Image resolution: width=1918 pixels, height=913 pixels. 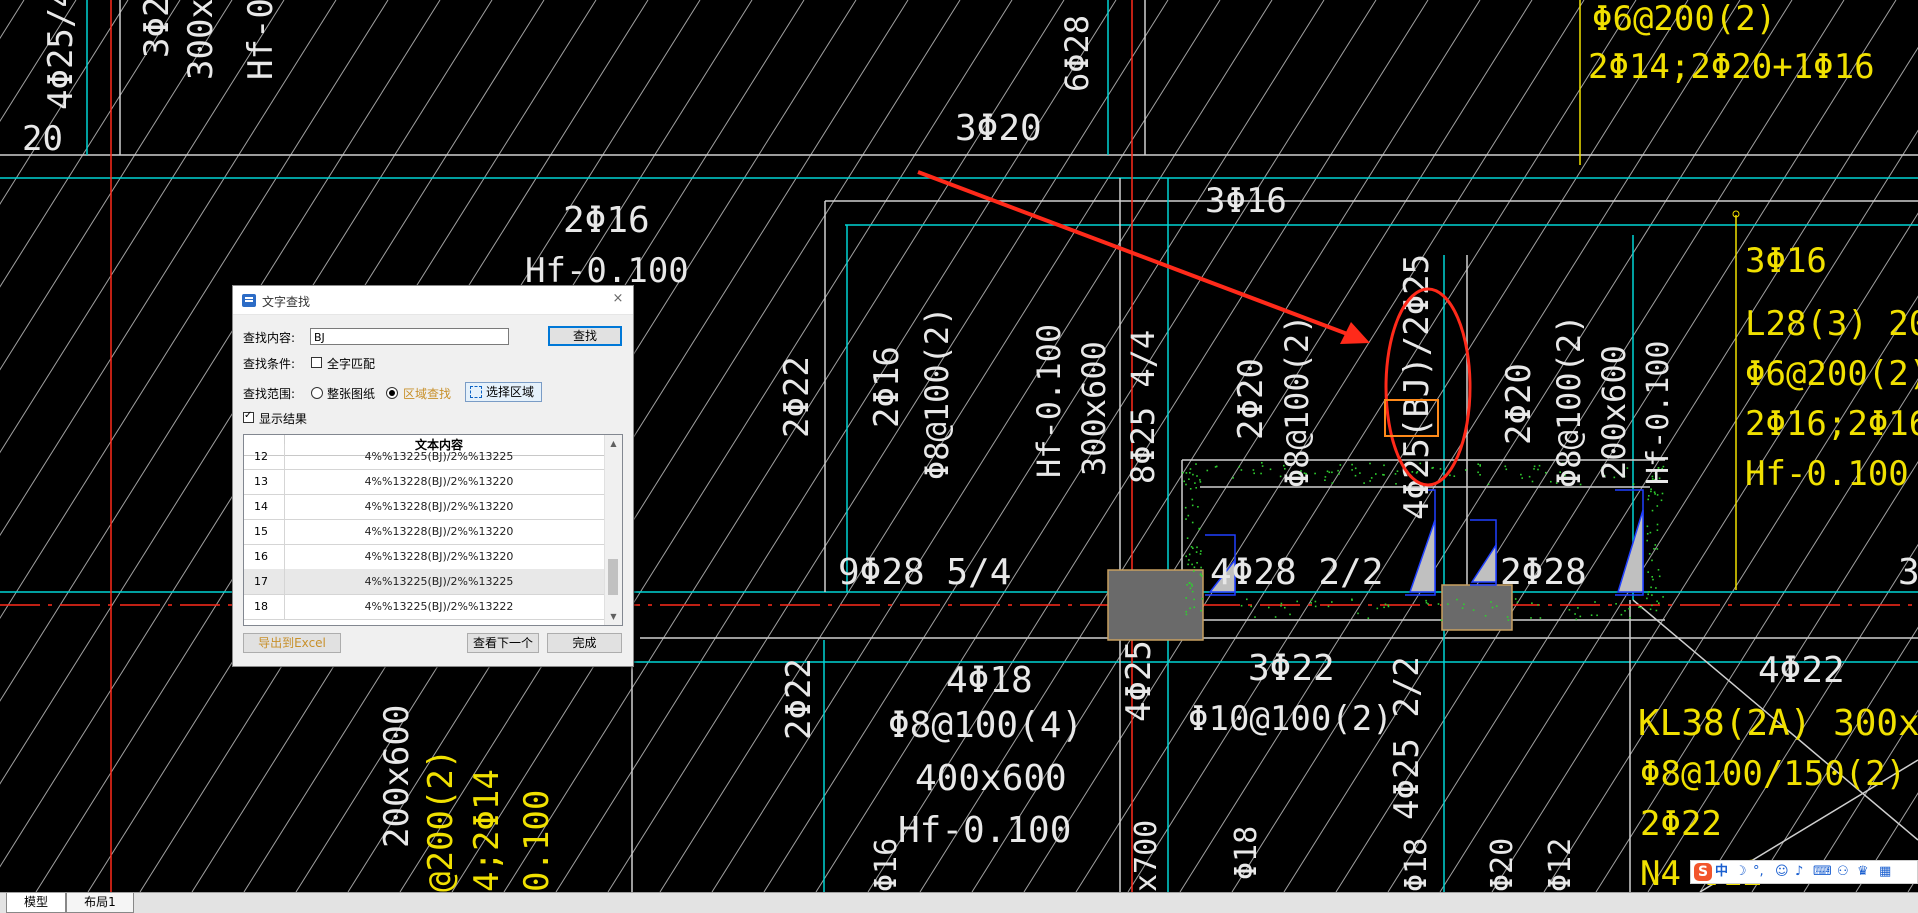 What do you see at coordinates (1758, 872) in the screenshot?
I see `punctuation-icon: °,` at bounding box center [1758, 872].